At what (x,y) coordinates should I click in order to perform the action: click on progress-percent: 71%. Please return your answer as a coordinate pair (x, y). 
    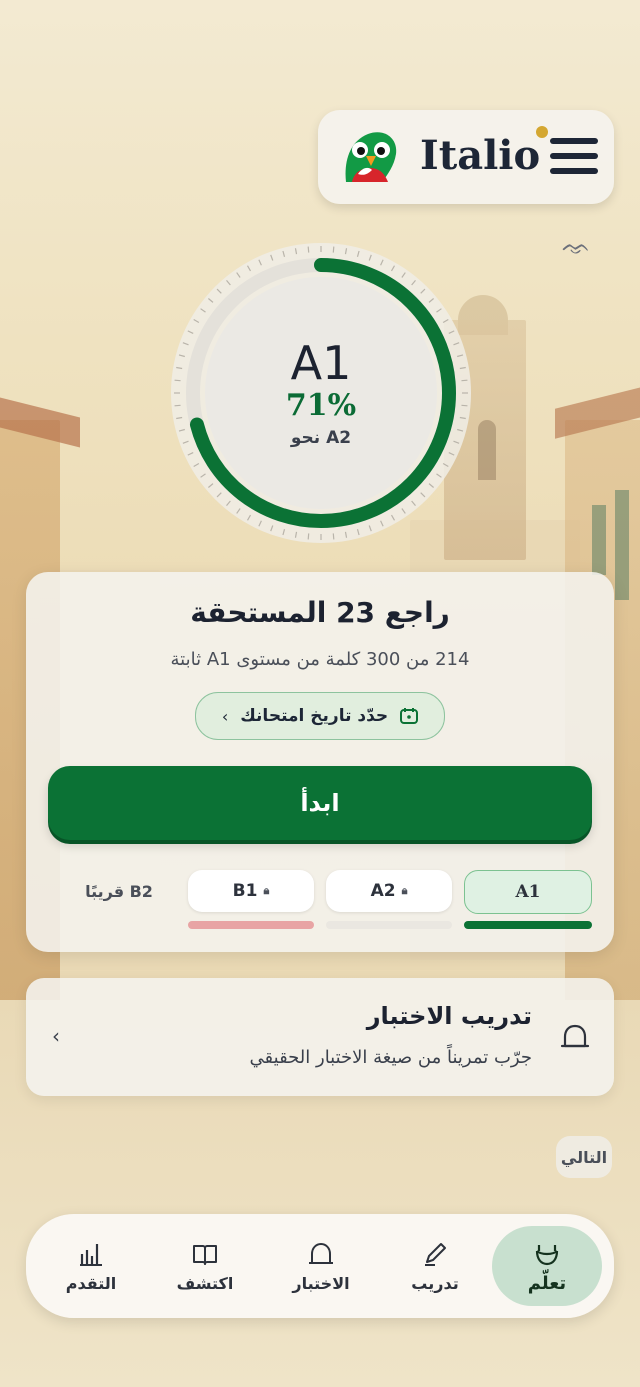
    Looking at the image, I should click on (321, 405).